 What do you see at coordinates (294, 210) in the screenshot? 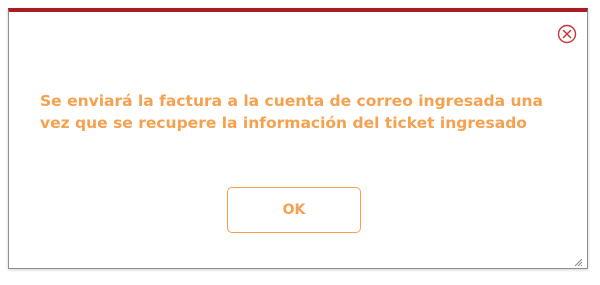
I see `ok-button: OK` at bounding box center [294, 210].